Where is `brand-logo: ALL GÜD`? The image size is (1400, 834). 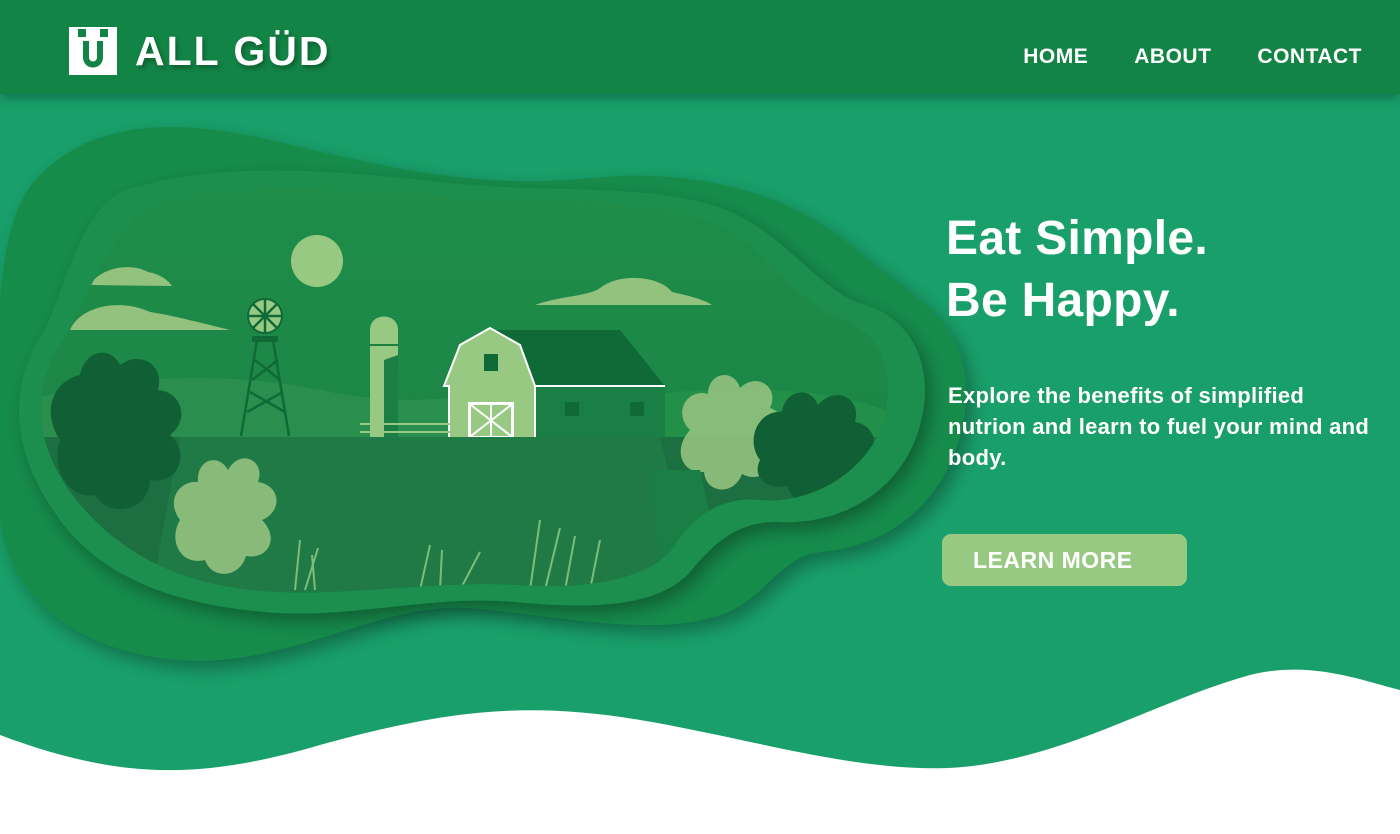
brand-logo: ALL GÜD is located at coordinates (199, 51).